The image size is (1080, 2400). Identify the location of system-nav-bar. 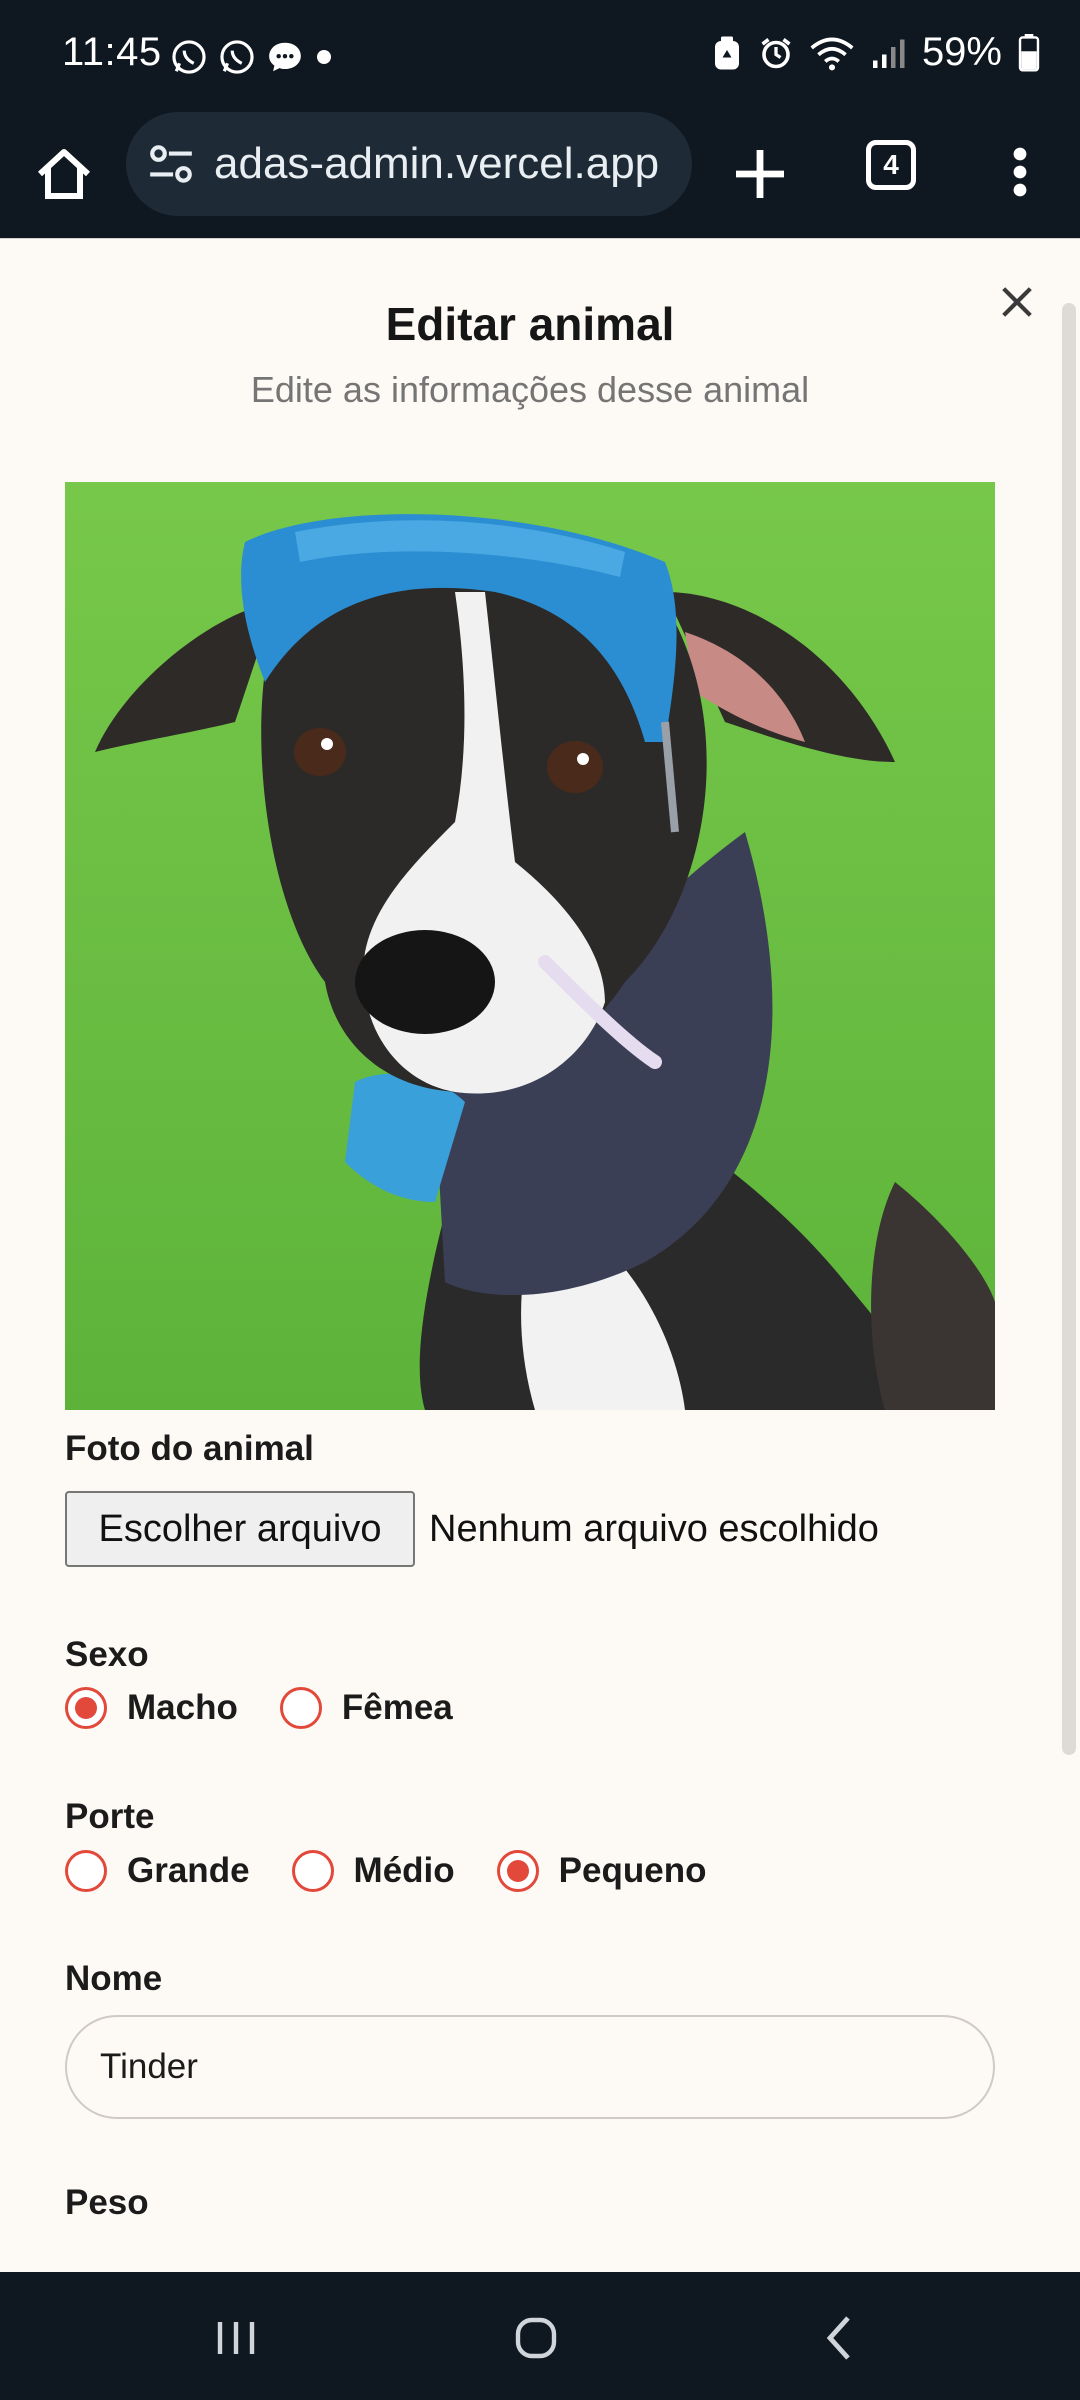
(540, 2336).